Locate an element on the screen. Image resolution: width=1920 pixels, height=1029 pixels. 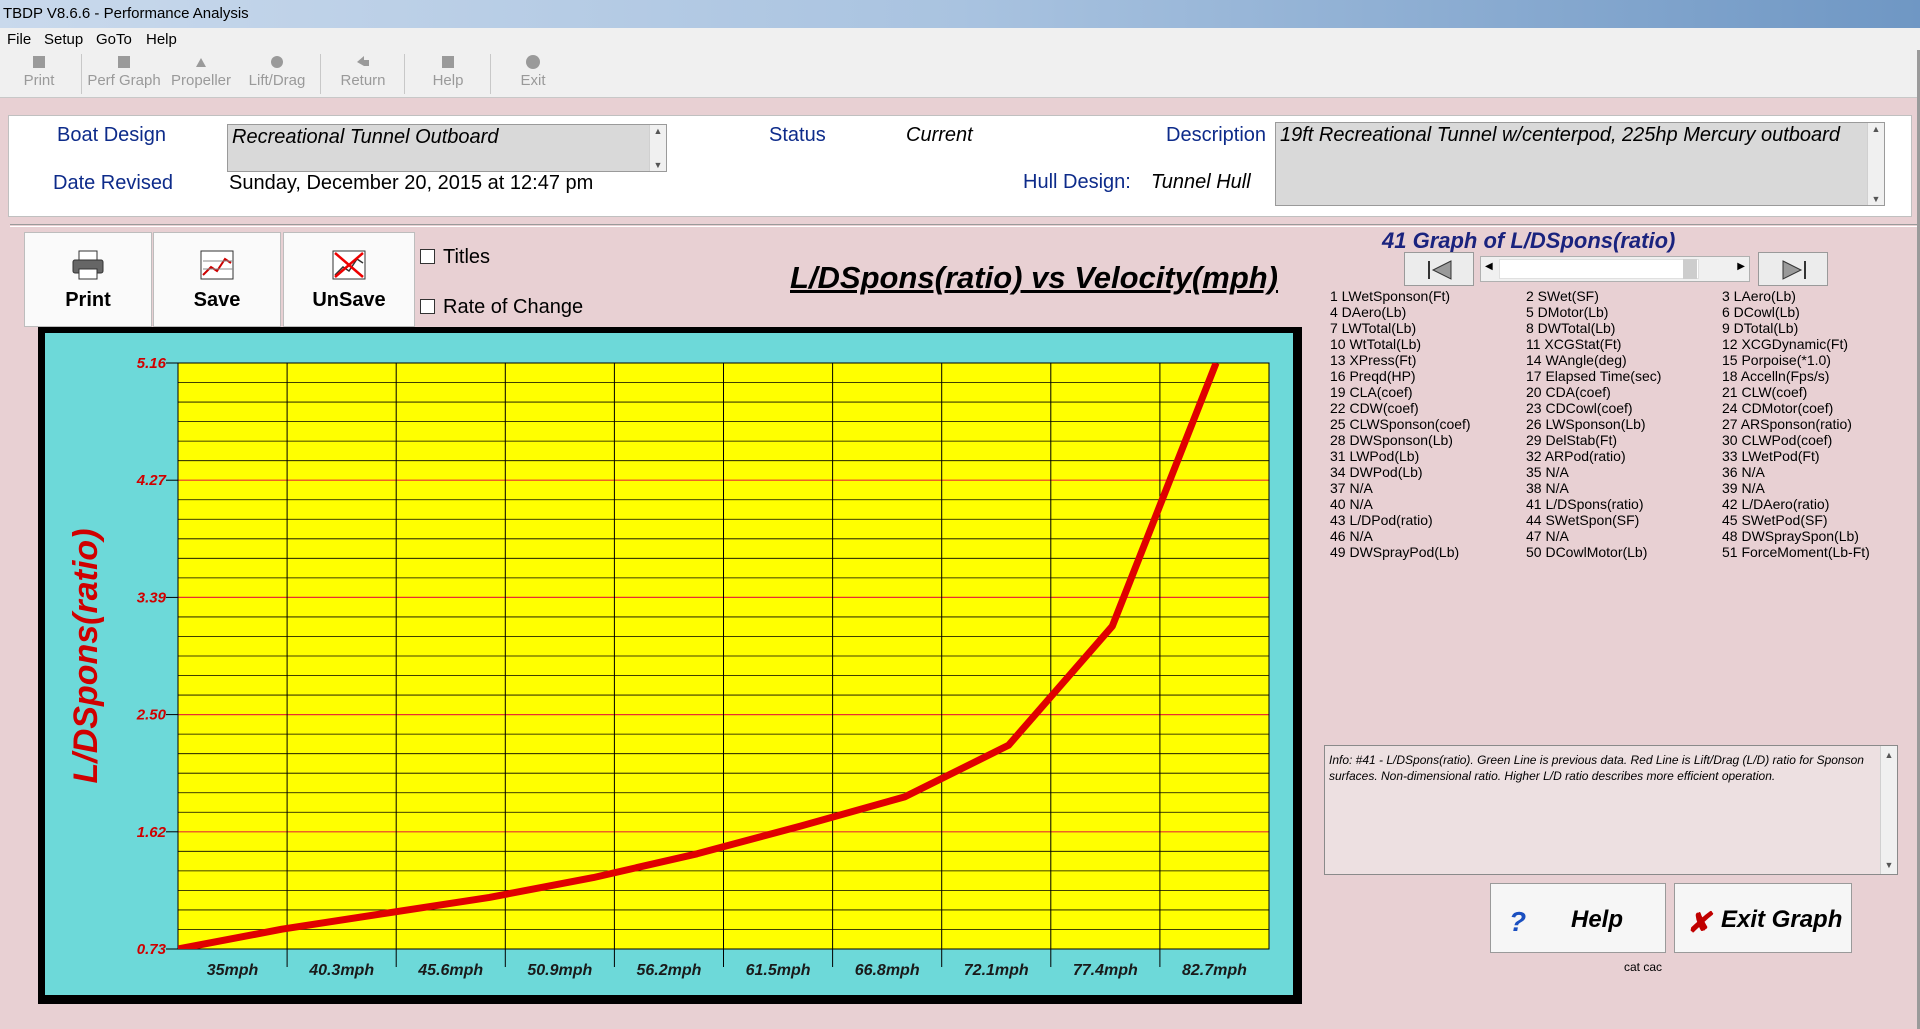
variable-item: 38 N/A is located at coordinates (1547, 488).